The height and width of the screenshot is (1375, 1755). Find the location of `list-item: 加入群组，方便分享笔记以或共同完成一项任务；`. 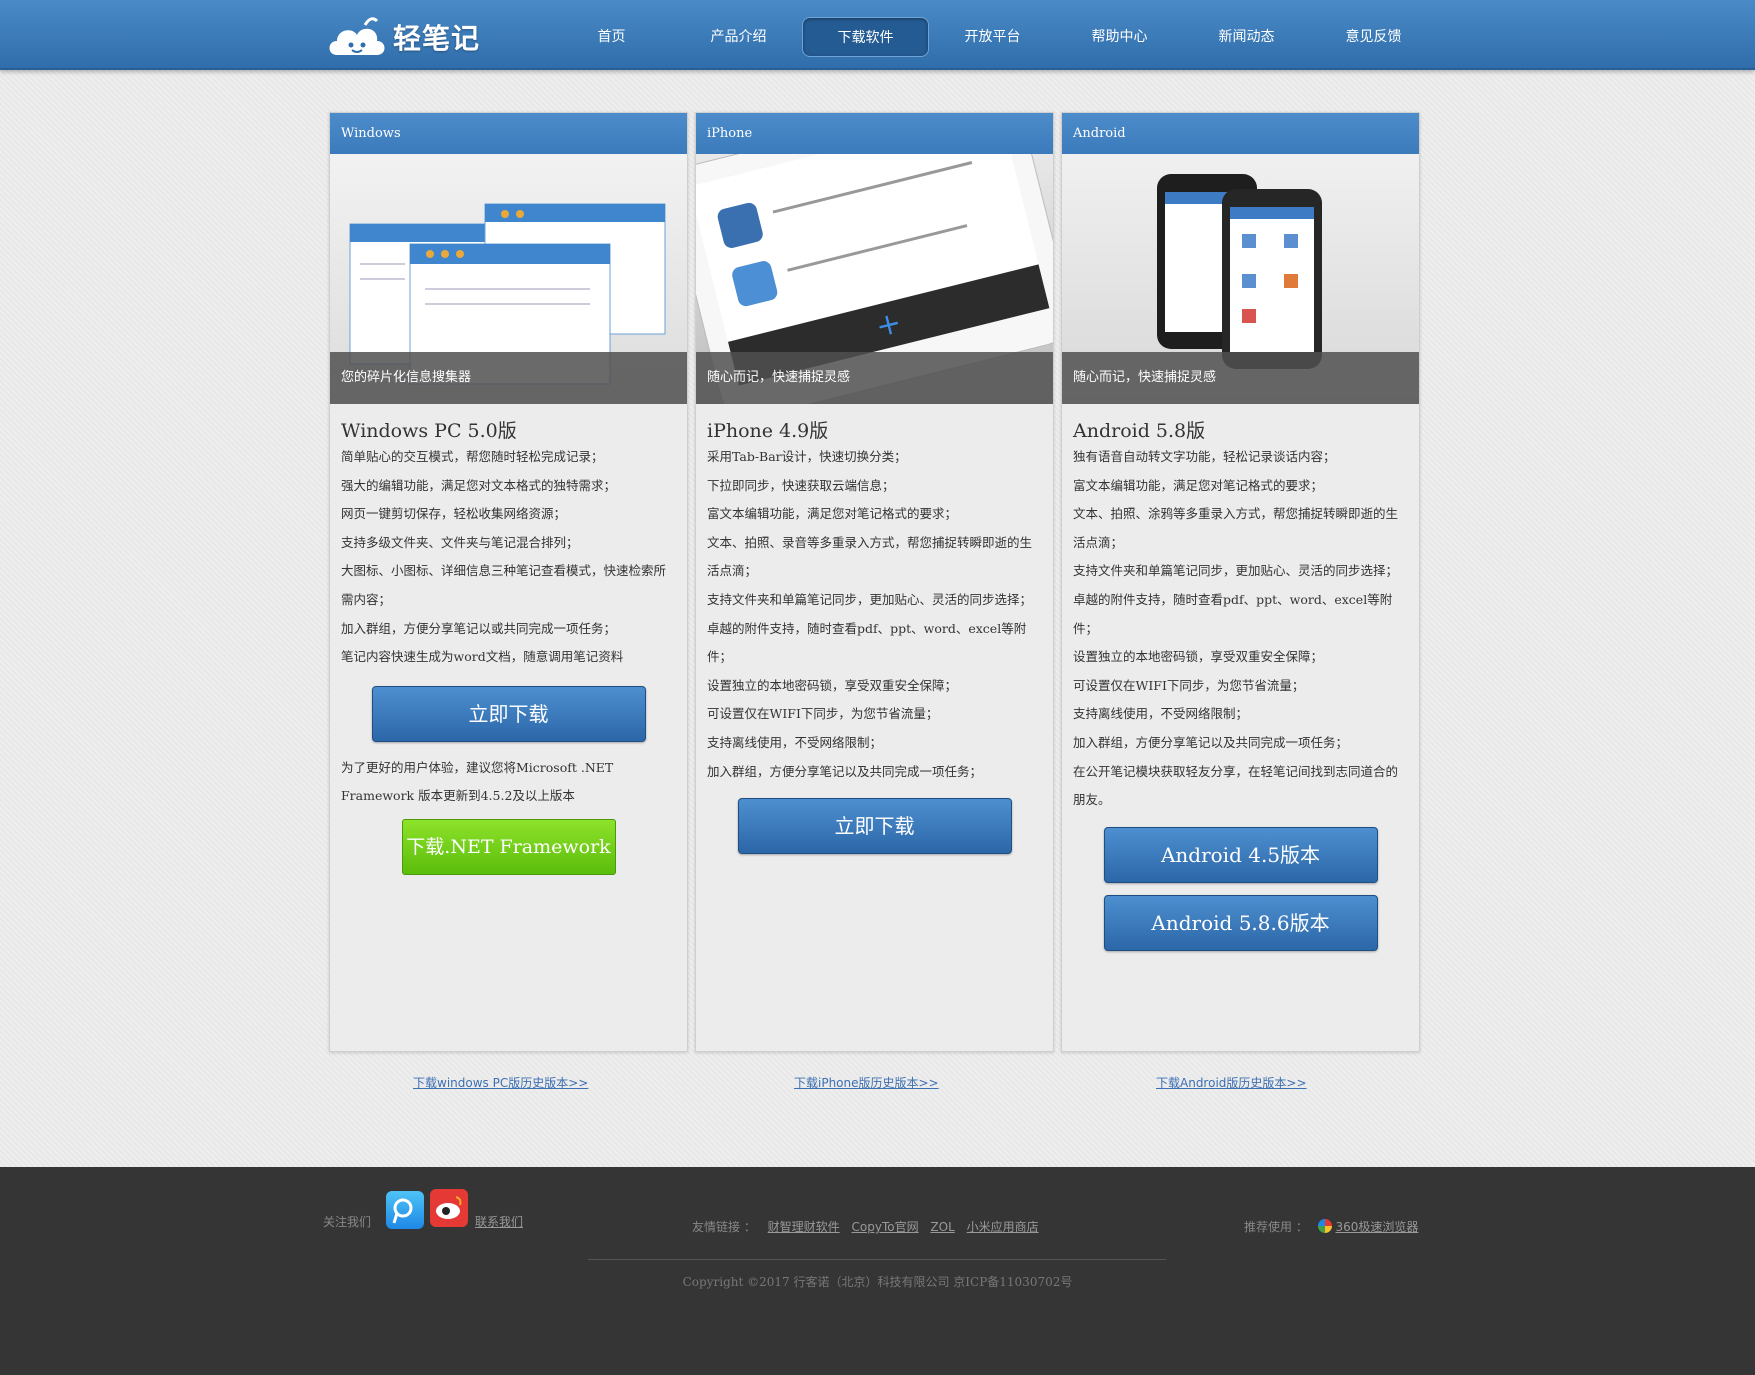

list-item: 加入群组，方便分享笔记以或共同完成一项任务； is located at coordinates (479, 628).